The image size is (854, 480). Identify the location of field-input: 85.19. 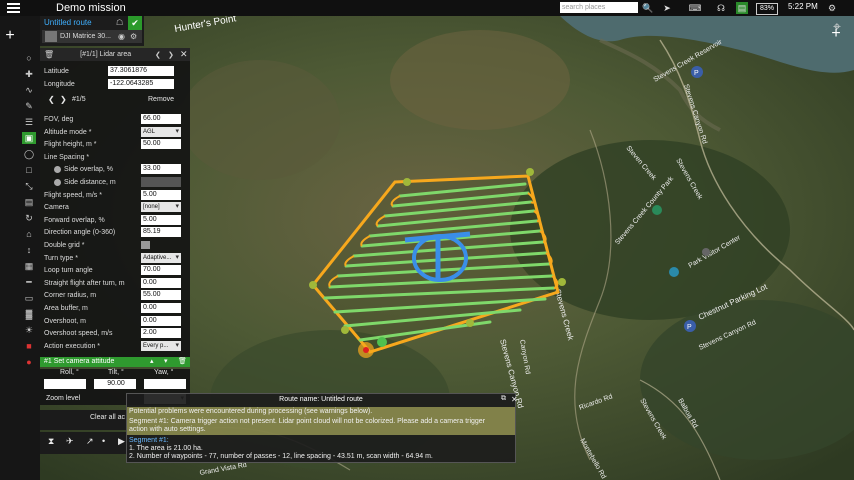
(161, 232).